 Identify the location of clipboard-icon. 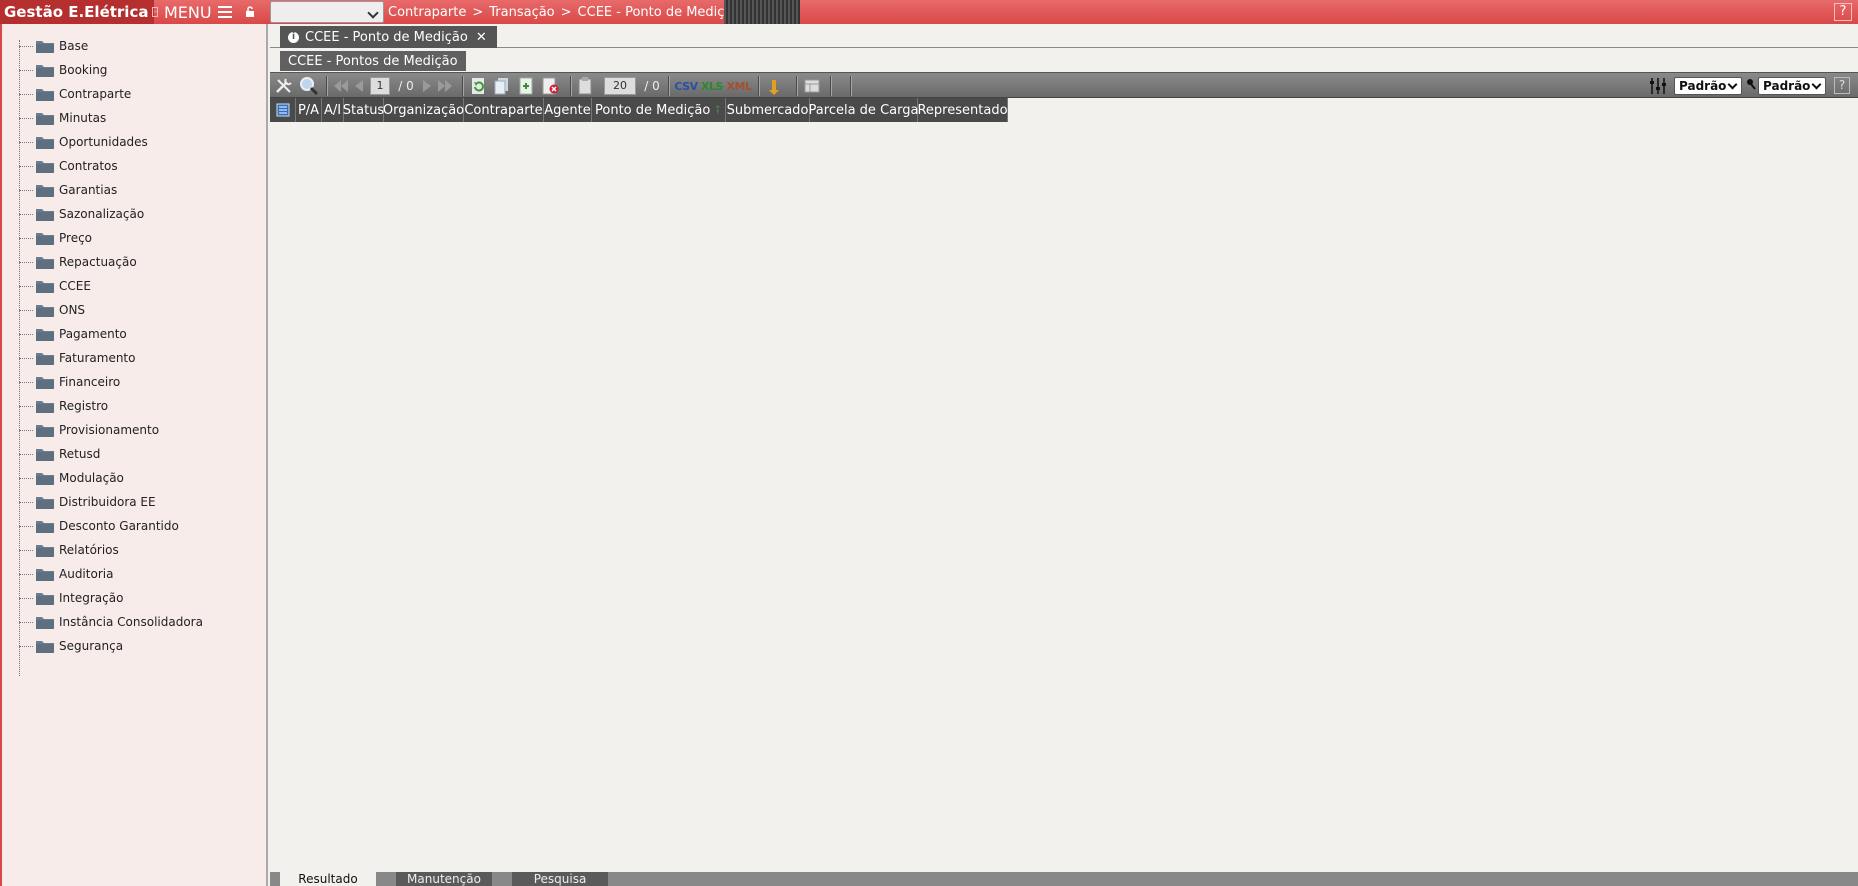
(585, 86).